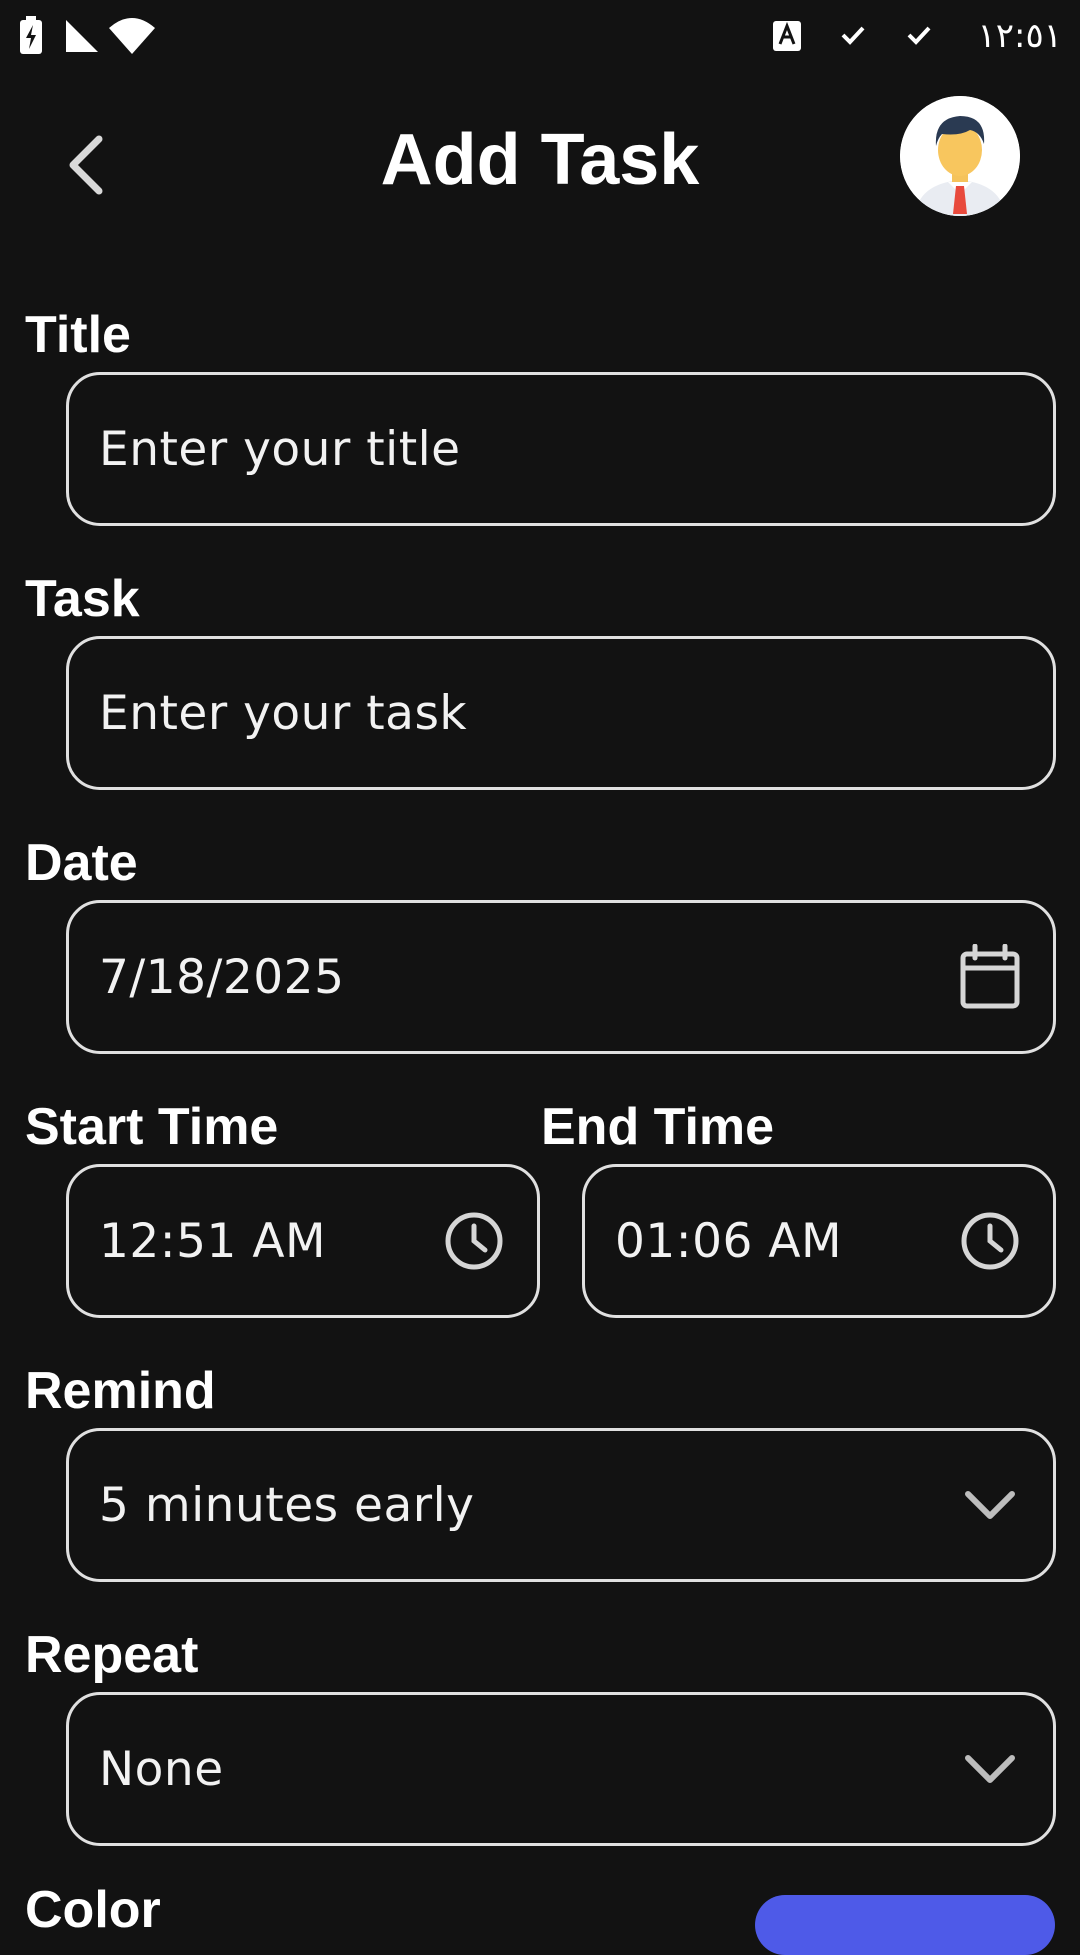 The height and width of the screenshot is (1955, 1080). I want to click on date-label: Date, so click(81, 863).